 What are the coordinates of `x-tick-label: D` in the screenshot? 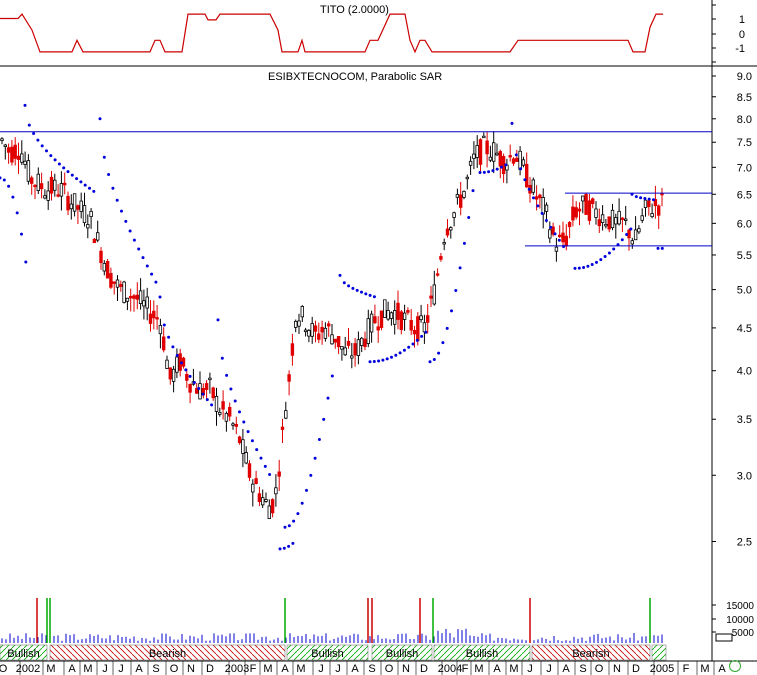 It's located at (636, 669).